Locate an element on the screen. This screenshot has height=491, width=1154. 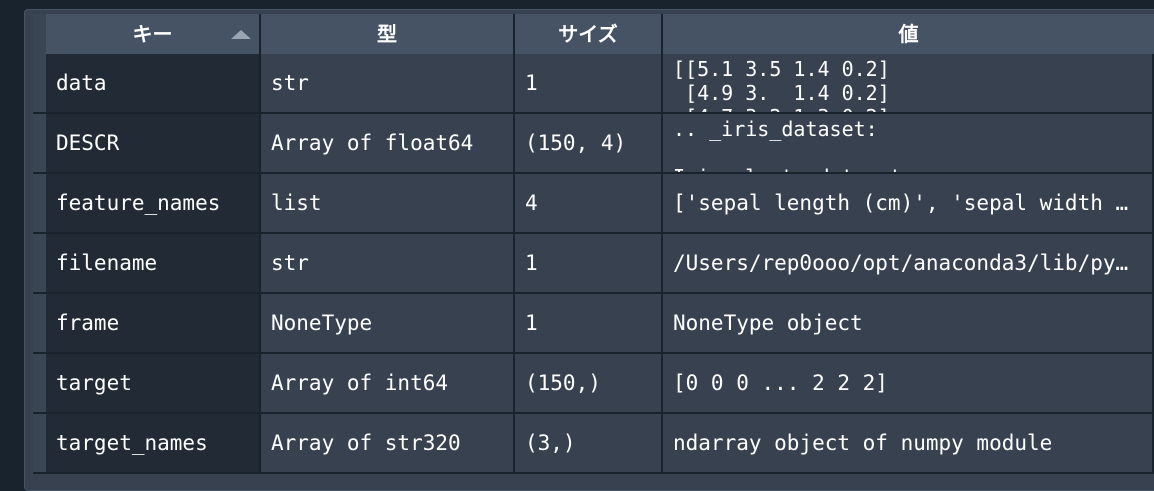
sort-ascending-icon is located at coordinates (241, 34).